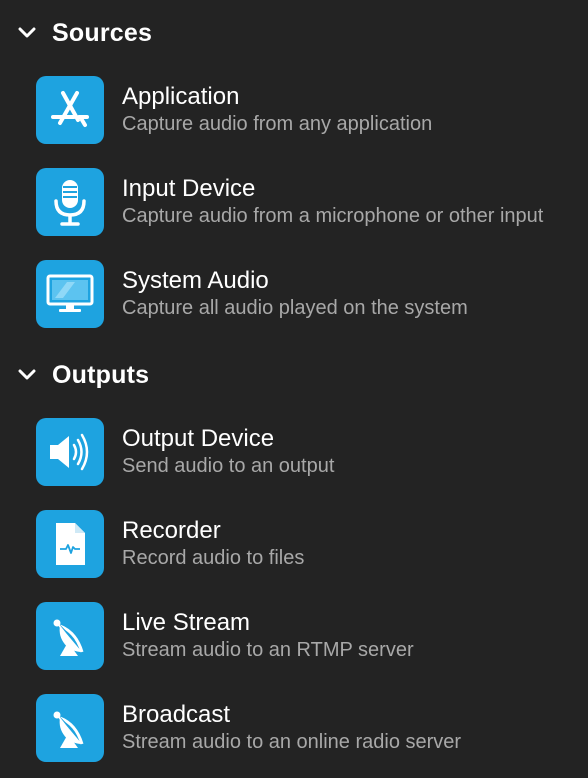 The image size is (588, 778). What do you see at coordinates (189, 188) in the screenshot?
I see `item-name: Input Device` at bounding box center [189, 188].